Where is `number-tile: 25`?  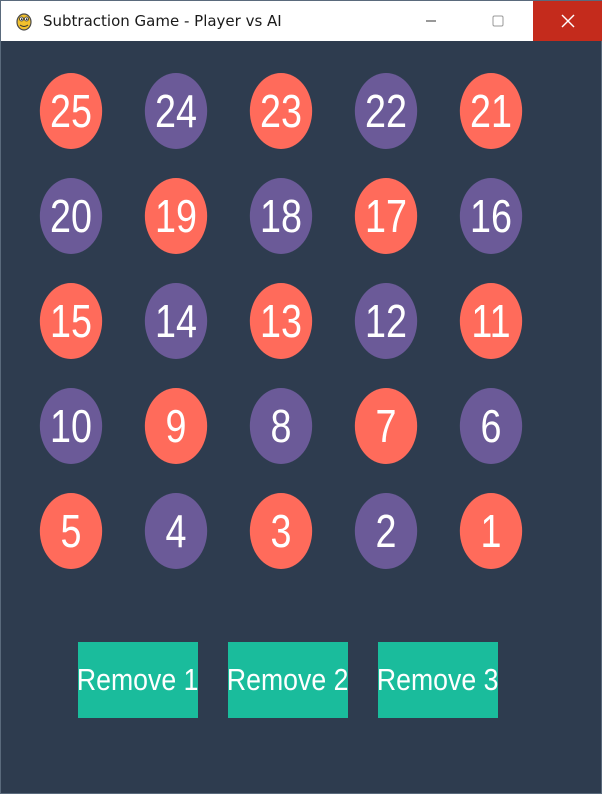
number-tile: 25 is located at coordinates (71, 111).